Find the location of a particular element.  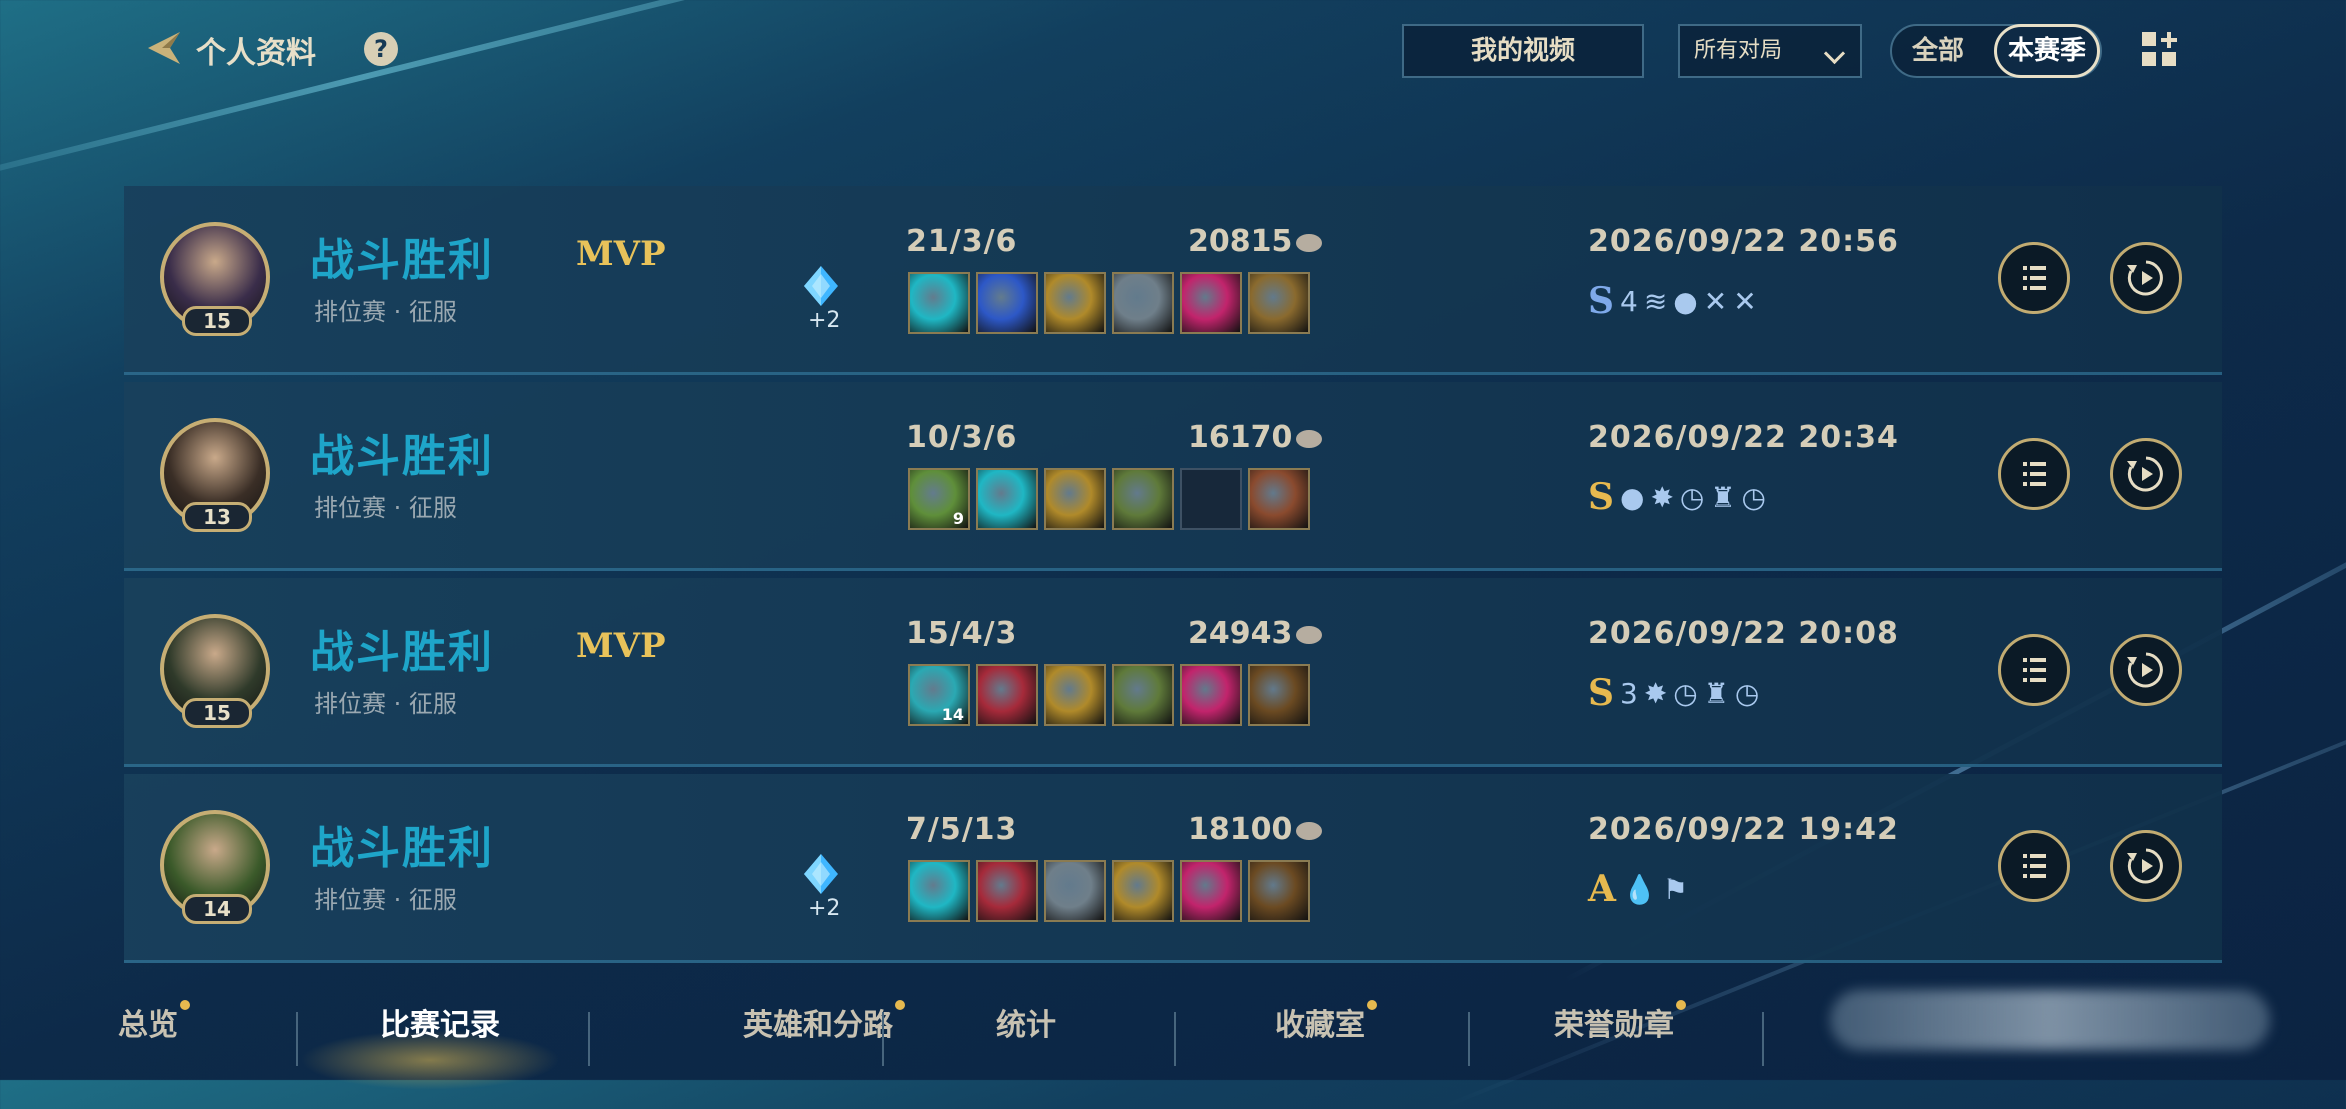

season-toggle: 全部 本赛季 is located at coordinates (1996, 51).